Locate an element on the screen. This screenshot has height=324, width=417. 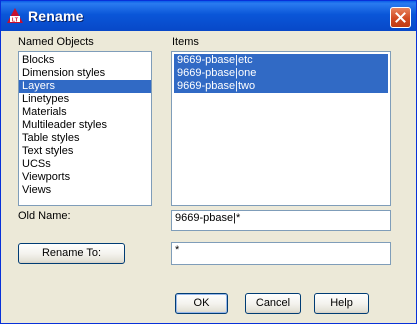
named-object-item: Layers is located at coordinates (85, 86).